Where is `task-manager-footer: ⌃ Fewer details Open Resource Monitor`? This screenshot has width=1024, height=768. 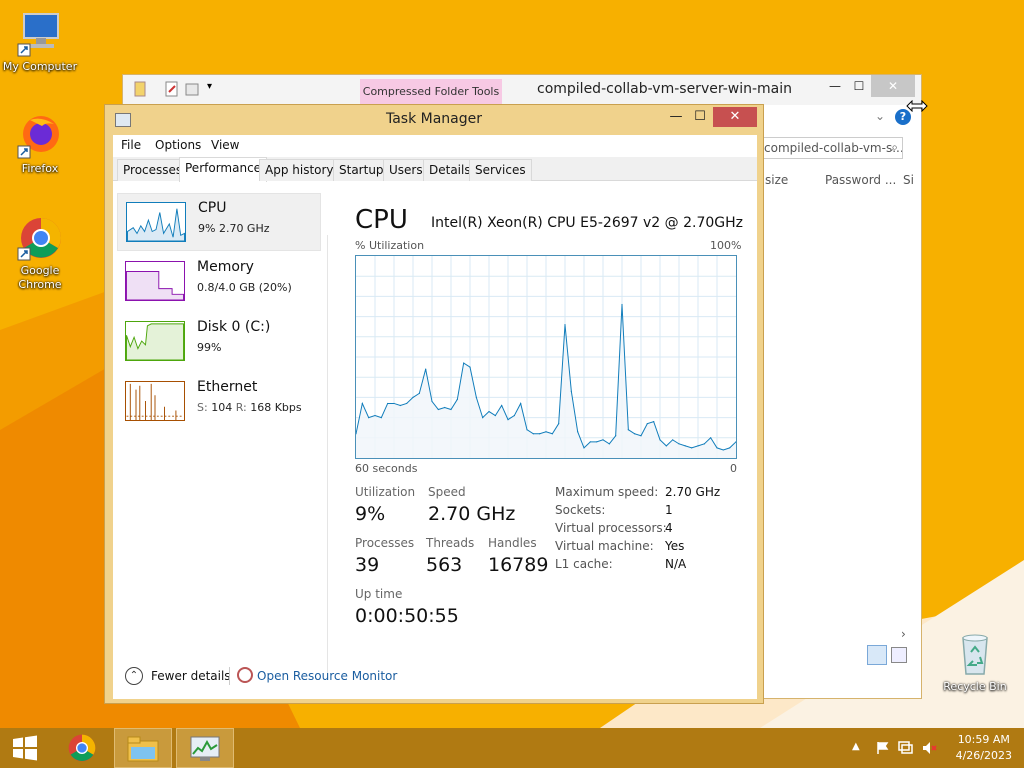 task-manager-footer: ⌃ Fewer details Open Resource Monitor is located at coordinates (435, 679).